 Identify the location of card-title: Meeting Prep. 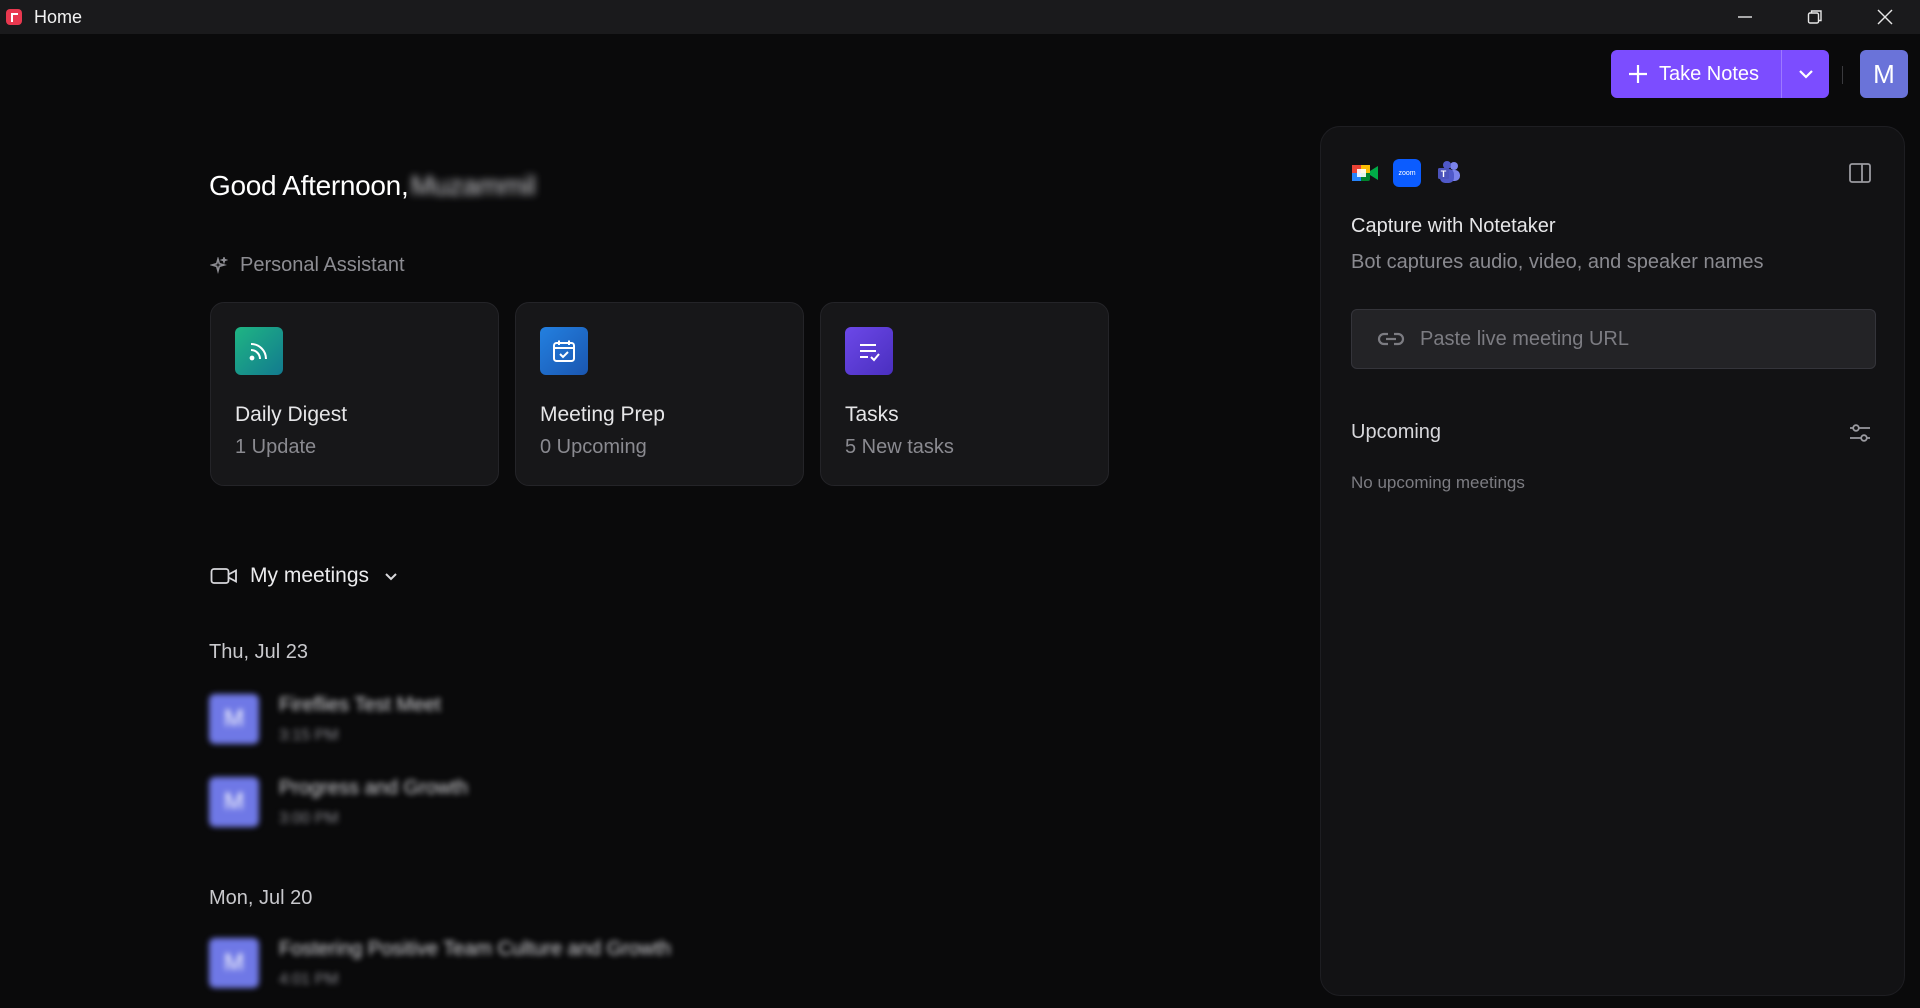
(602, 414).